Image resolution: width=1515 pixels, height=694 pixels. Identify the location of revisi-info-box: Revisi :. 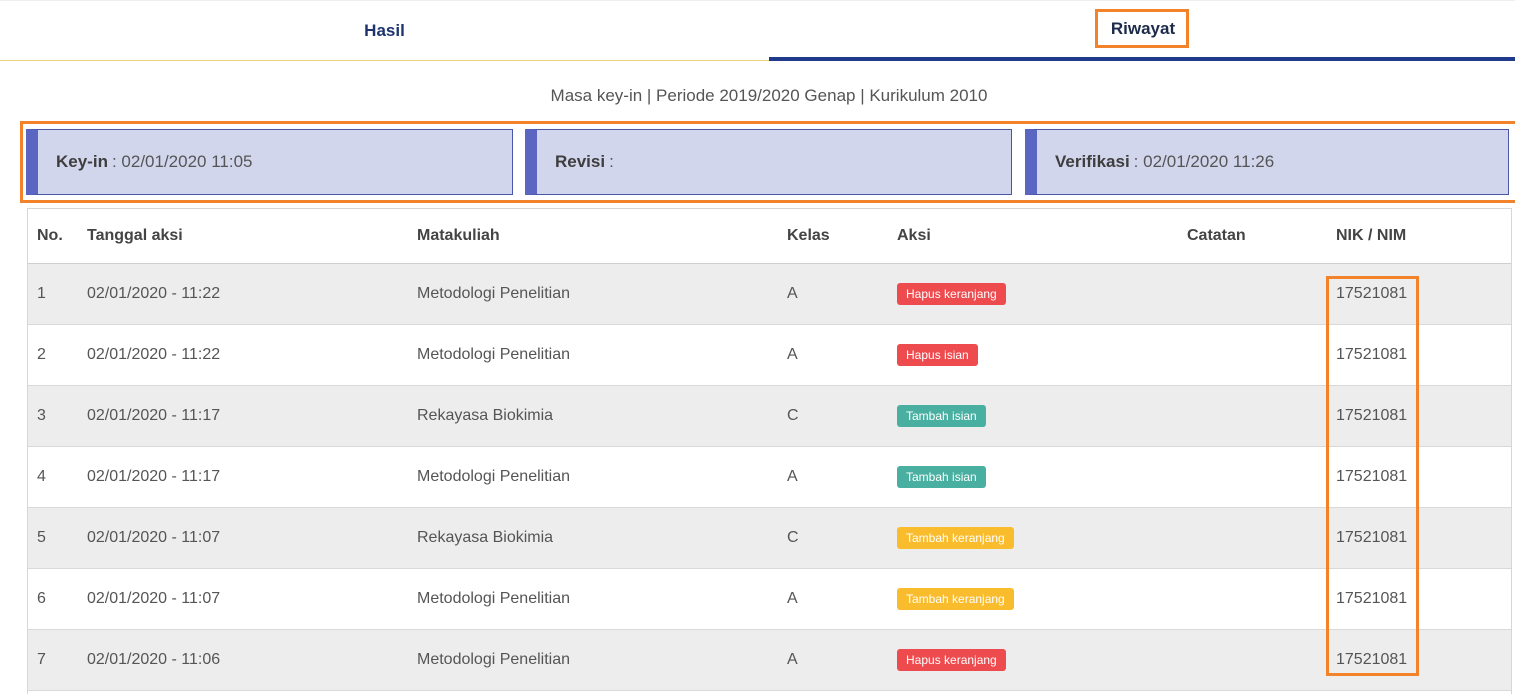
(768, 162).